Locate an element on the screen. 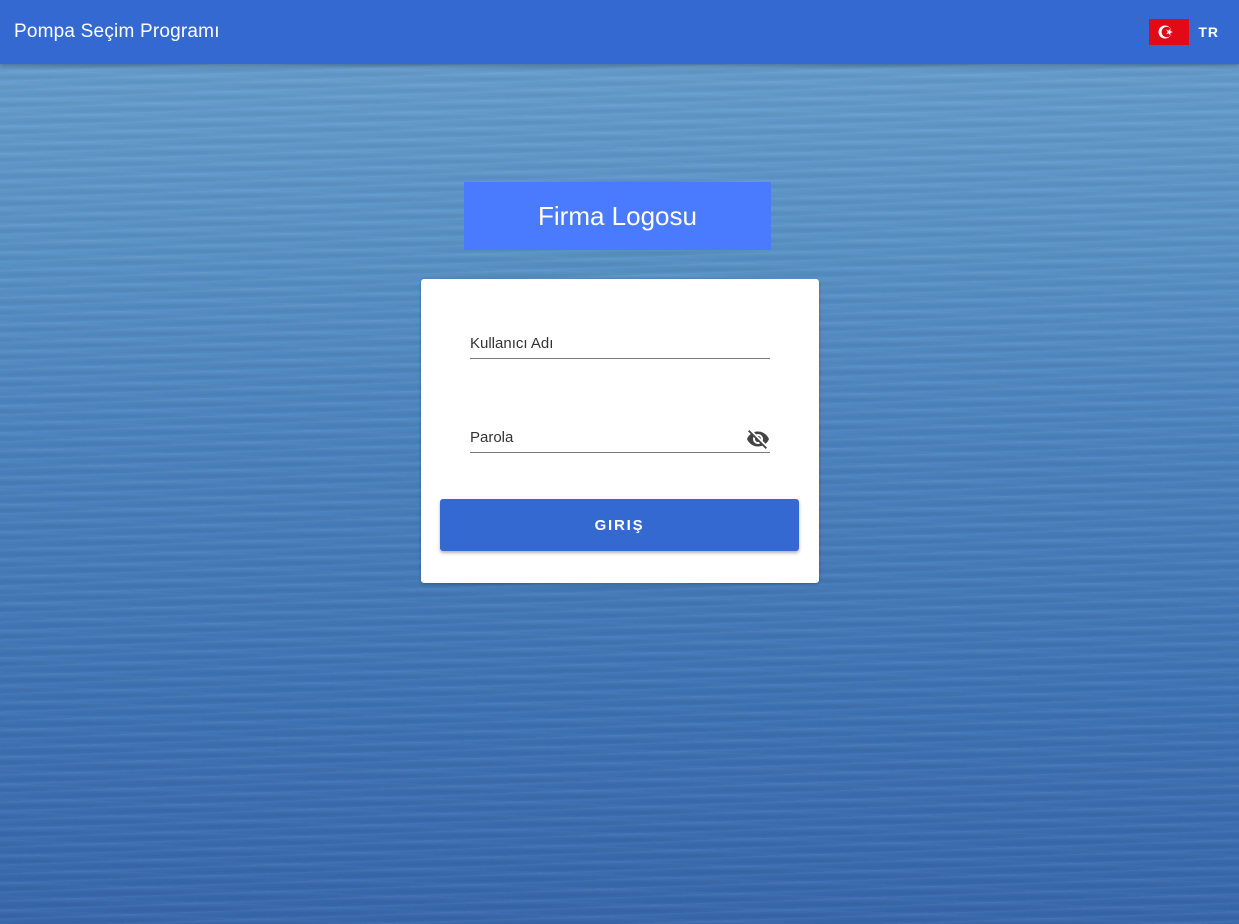 The width and height of the screenshot is (1239, 924). company-logo: Firma Logosu is located at coordinates (617, 216).